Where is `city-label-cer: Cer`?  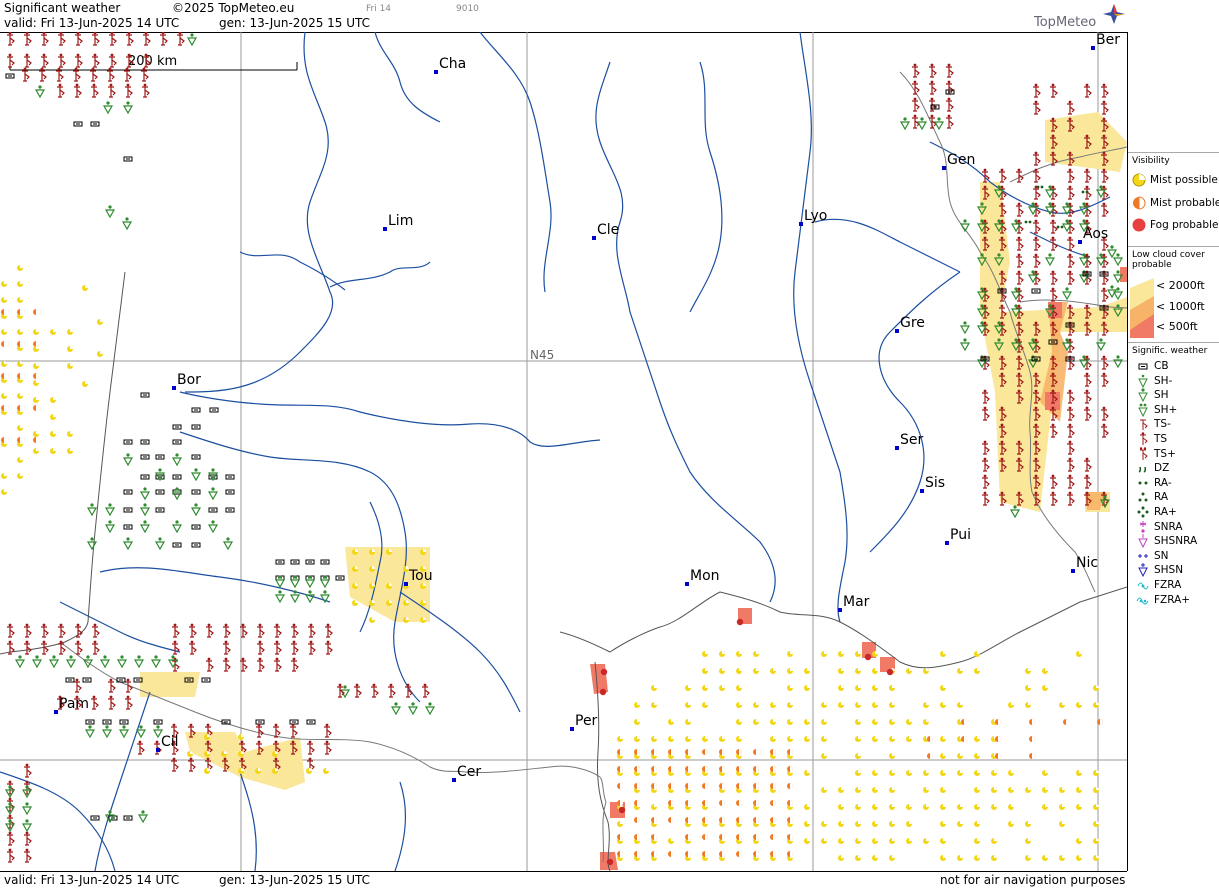 city-label-cer: Cer is located at coordinates (469, 772).